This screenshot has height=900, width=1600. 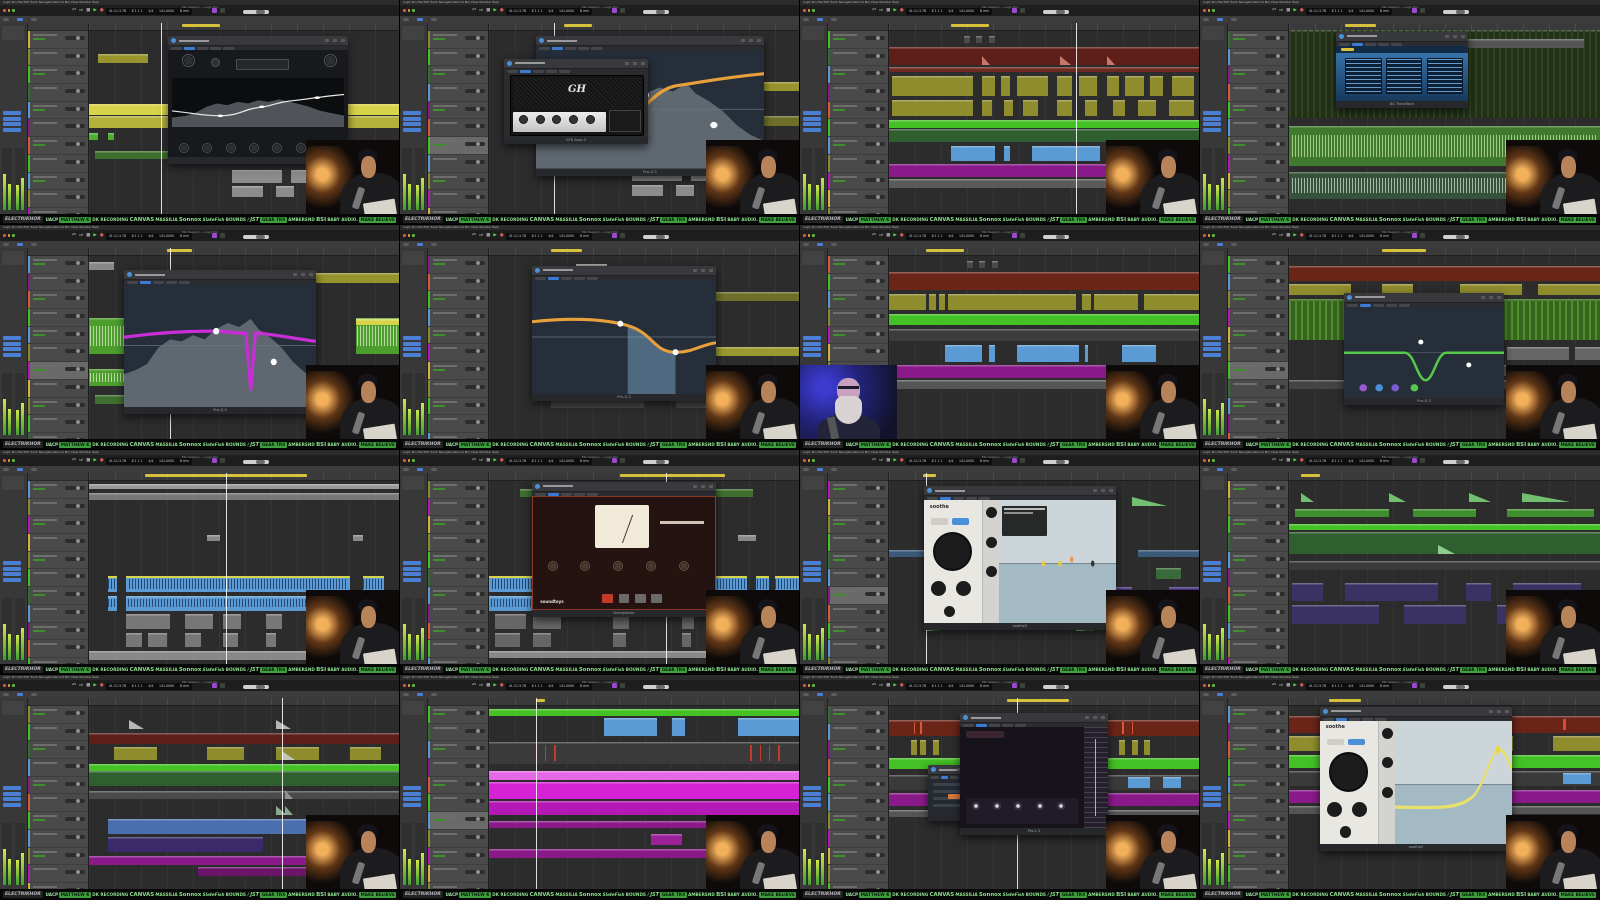 What do you see at coordinates (858, 27) in the screenshot?
I see `track-list-toolbar` at bounding box center [858, 27].